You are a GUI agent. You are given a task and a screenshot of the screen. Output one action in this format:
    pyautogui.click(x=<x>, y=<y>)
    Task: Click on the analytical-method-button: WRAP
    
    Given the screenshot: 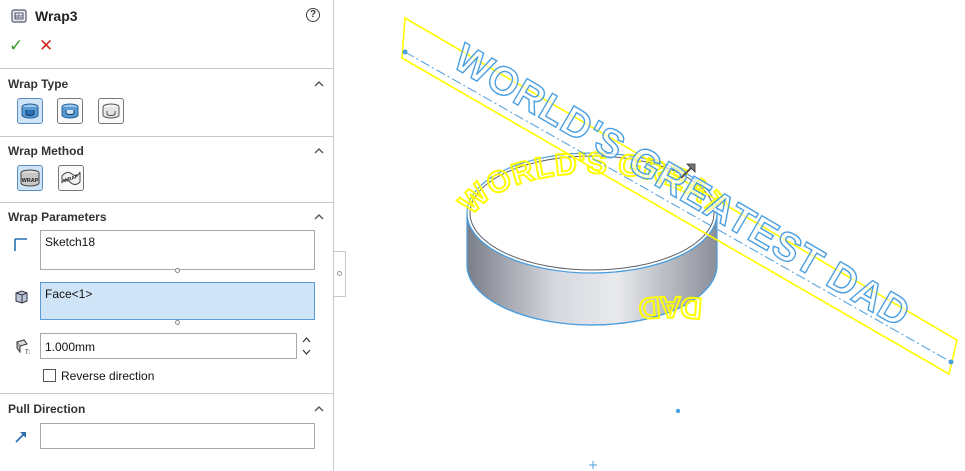 What is the action you would take?
    pyautogui.click(x=30, y=178)
    